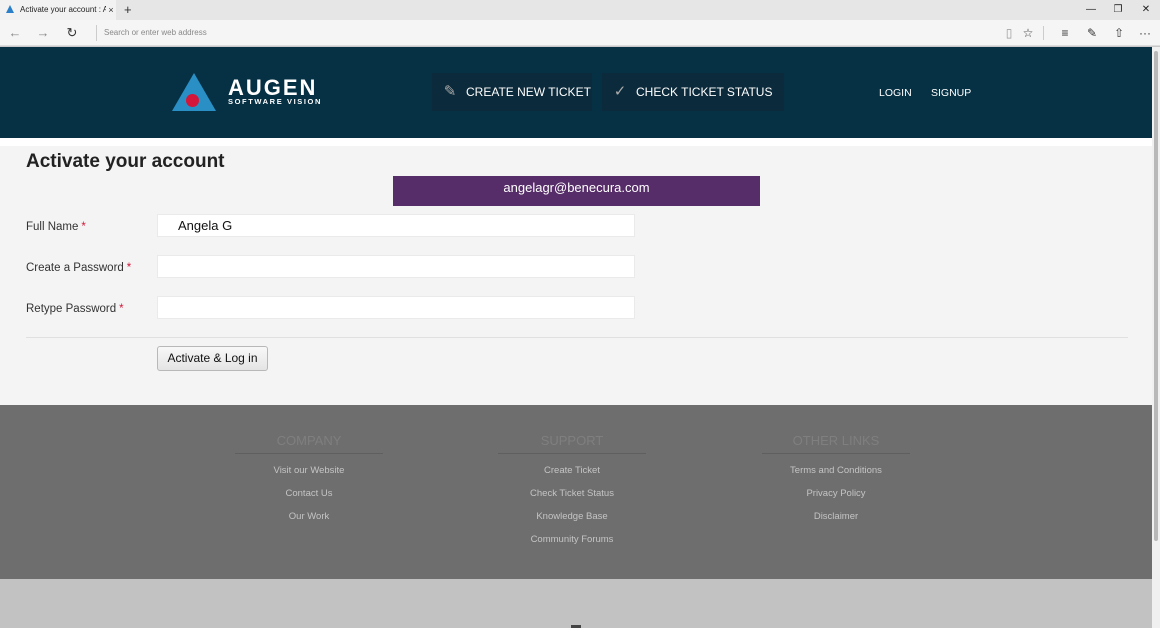 This screenshot has width=1160, height=628. What do you see at coordinates (309, 517) in the screenshot?
I see `footer-link: Our Work` at bounding box center [309, 517].